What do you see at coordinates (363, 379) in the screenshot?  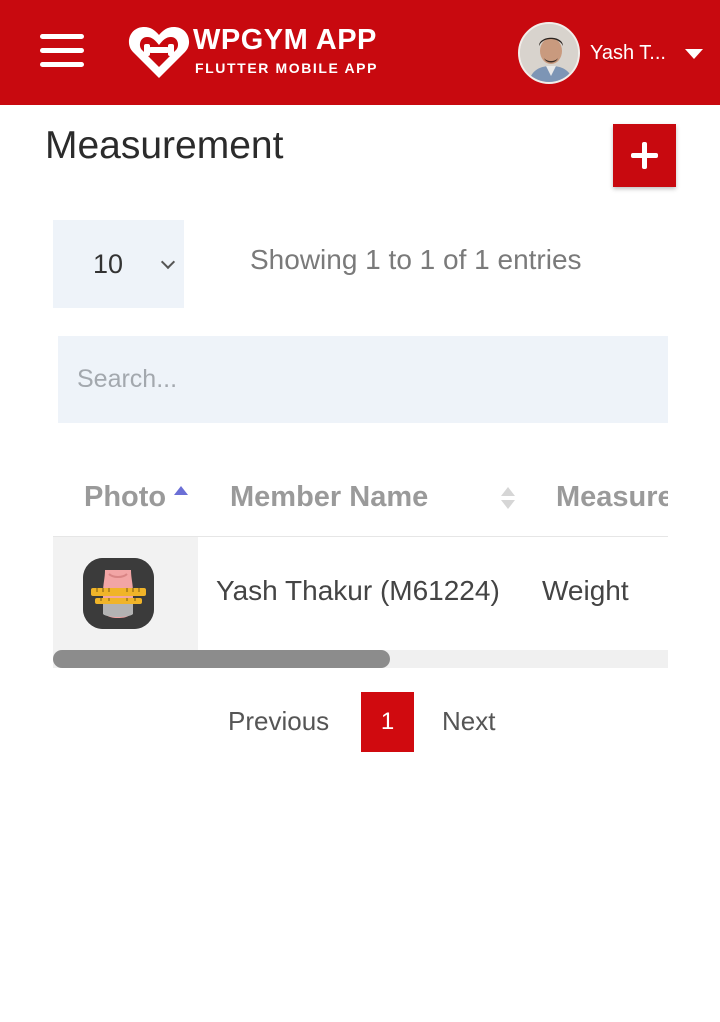 I see `search-input` at bounding box center [363, 379].